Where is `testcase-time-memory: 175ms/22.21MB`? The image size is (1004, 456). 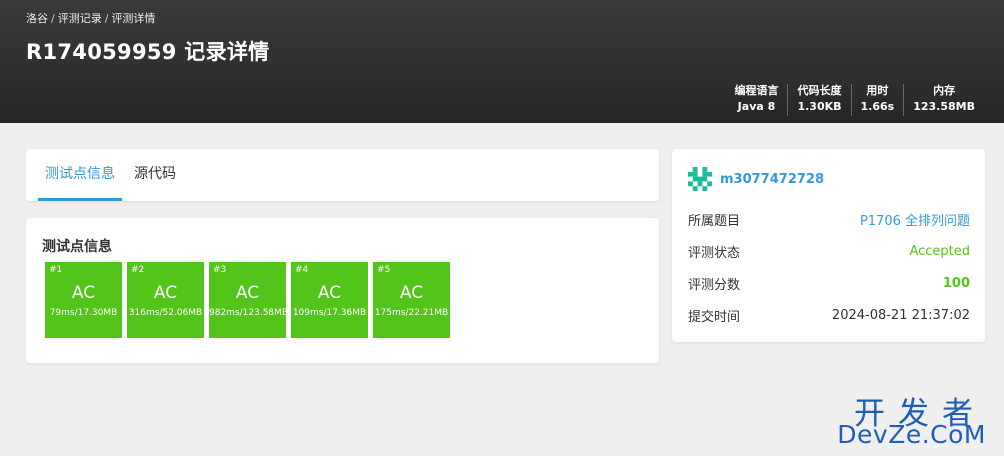 testcase-time-memory: 175ms/22.21MB is located at coordinates (411, 313).